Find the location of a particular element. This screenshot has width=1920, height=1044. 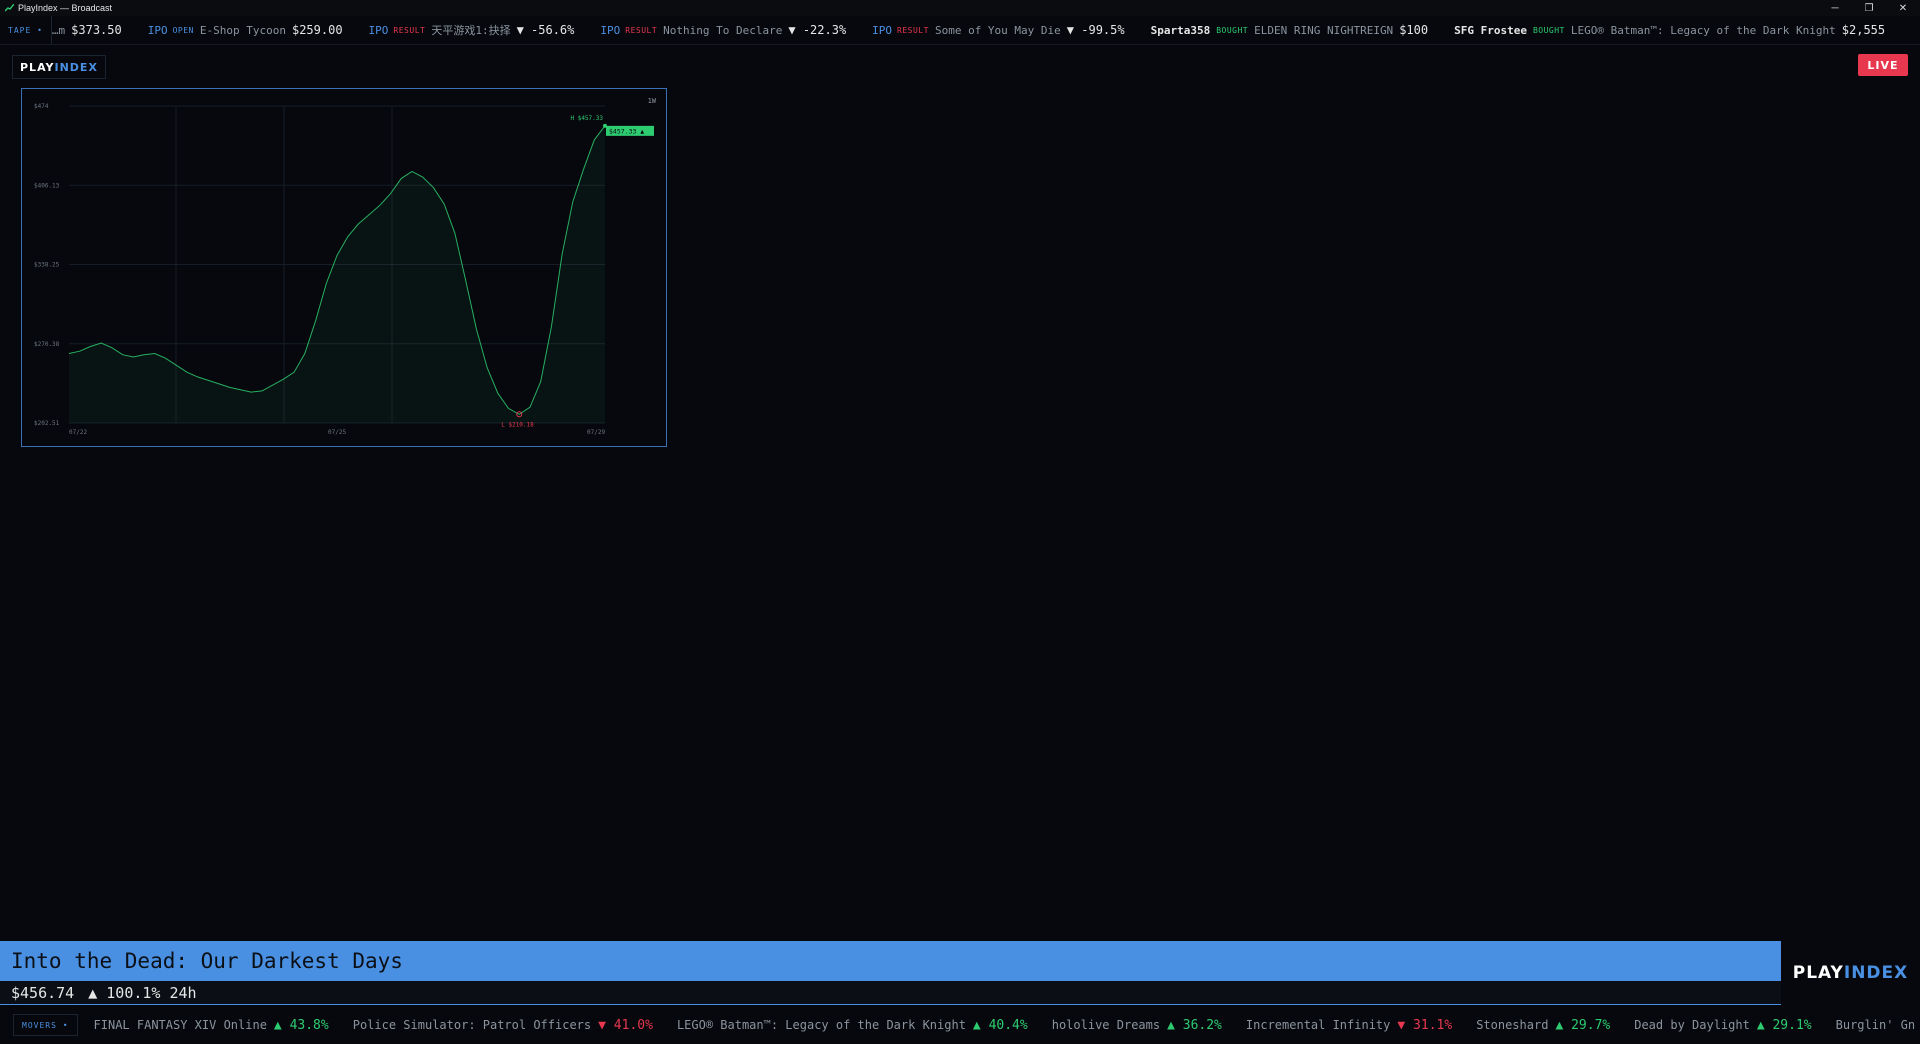

mover-name: hololive Dreams is located at coordinates (1106, 1025).